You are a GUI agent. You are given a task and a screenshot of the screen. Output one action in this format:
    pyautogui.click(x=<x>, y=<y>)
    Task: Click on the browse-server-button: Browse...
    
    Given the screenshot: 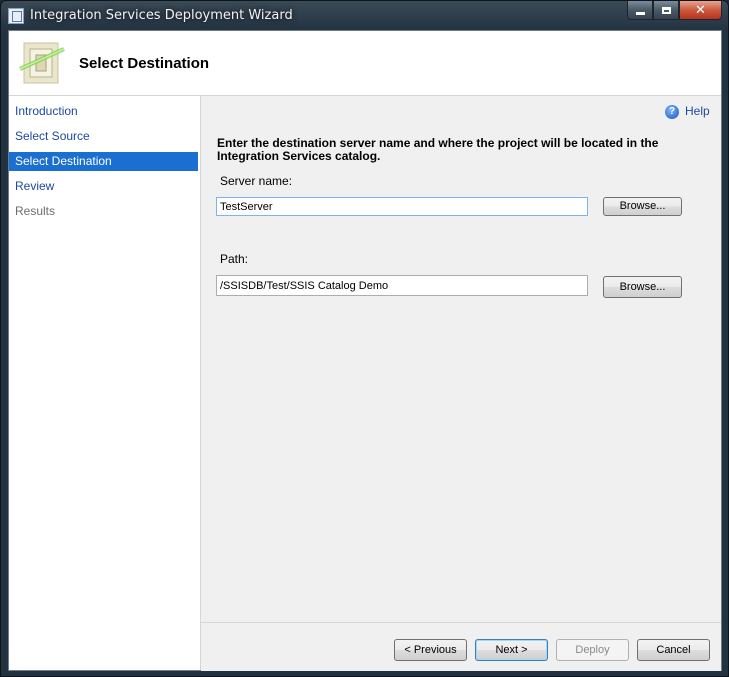 What is the action you would take?
    pyautogui.click(x=642, y=206)
    